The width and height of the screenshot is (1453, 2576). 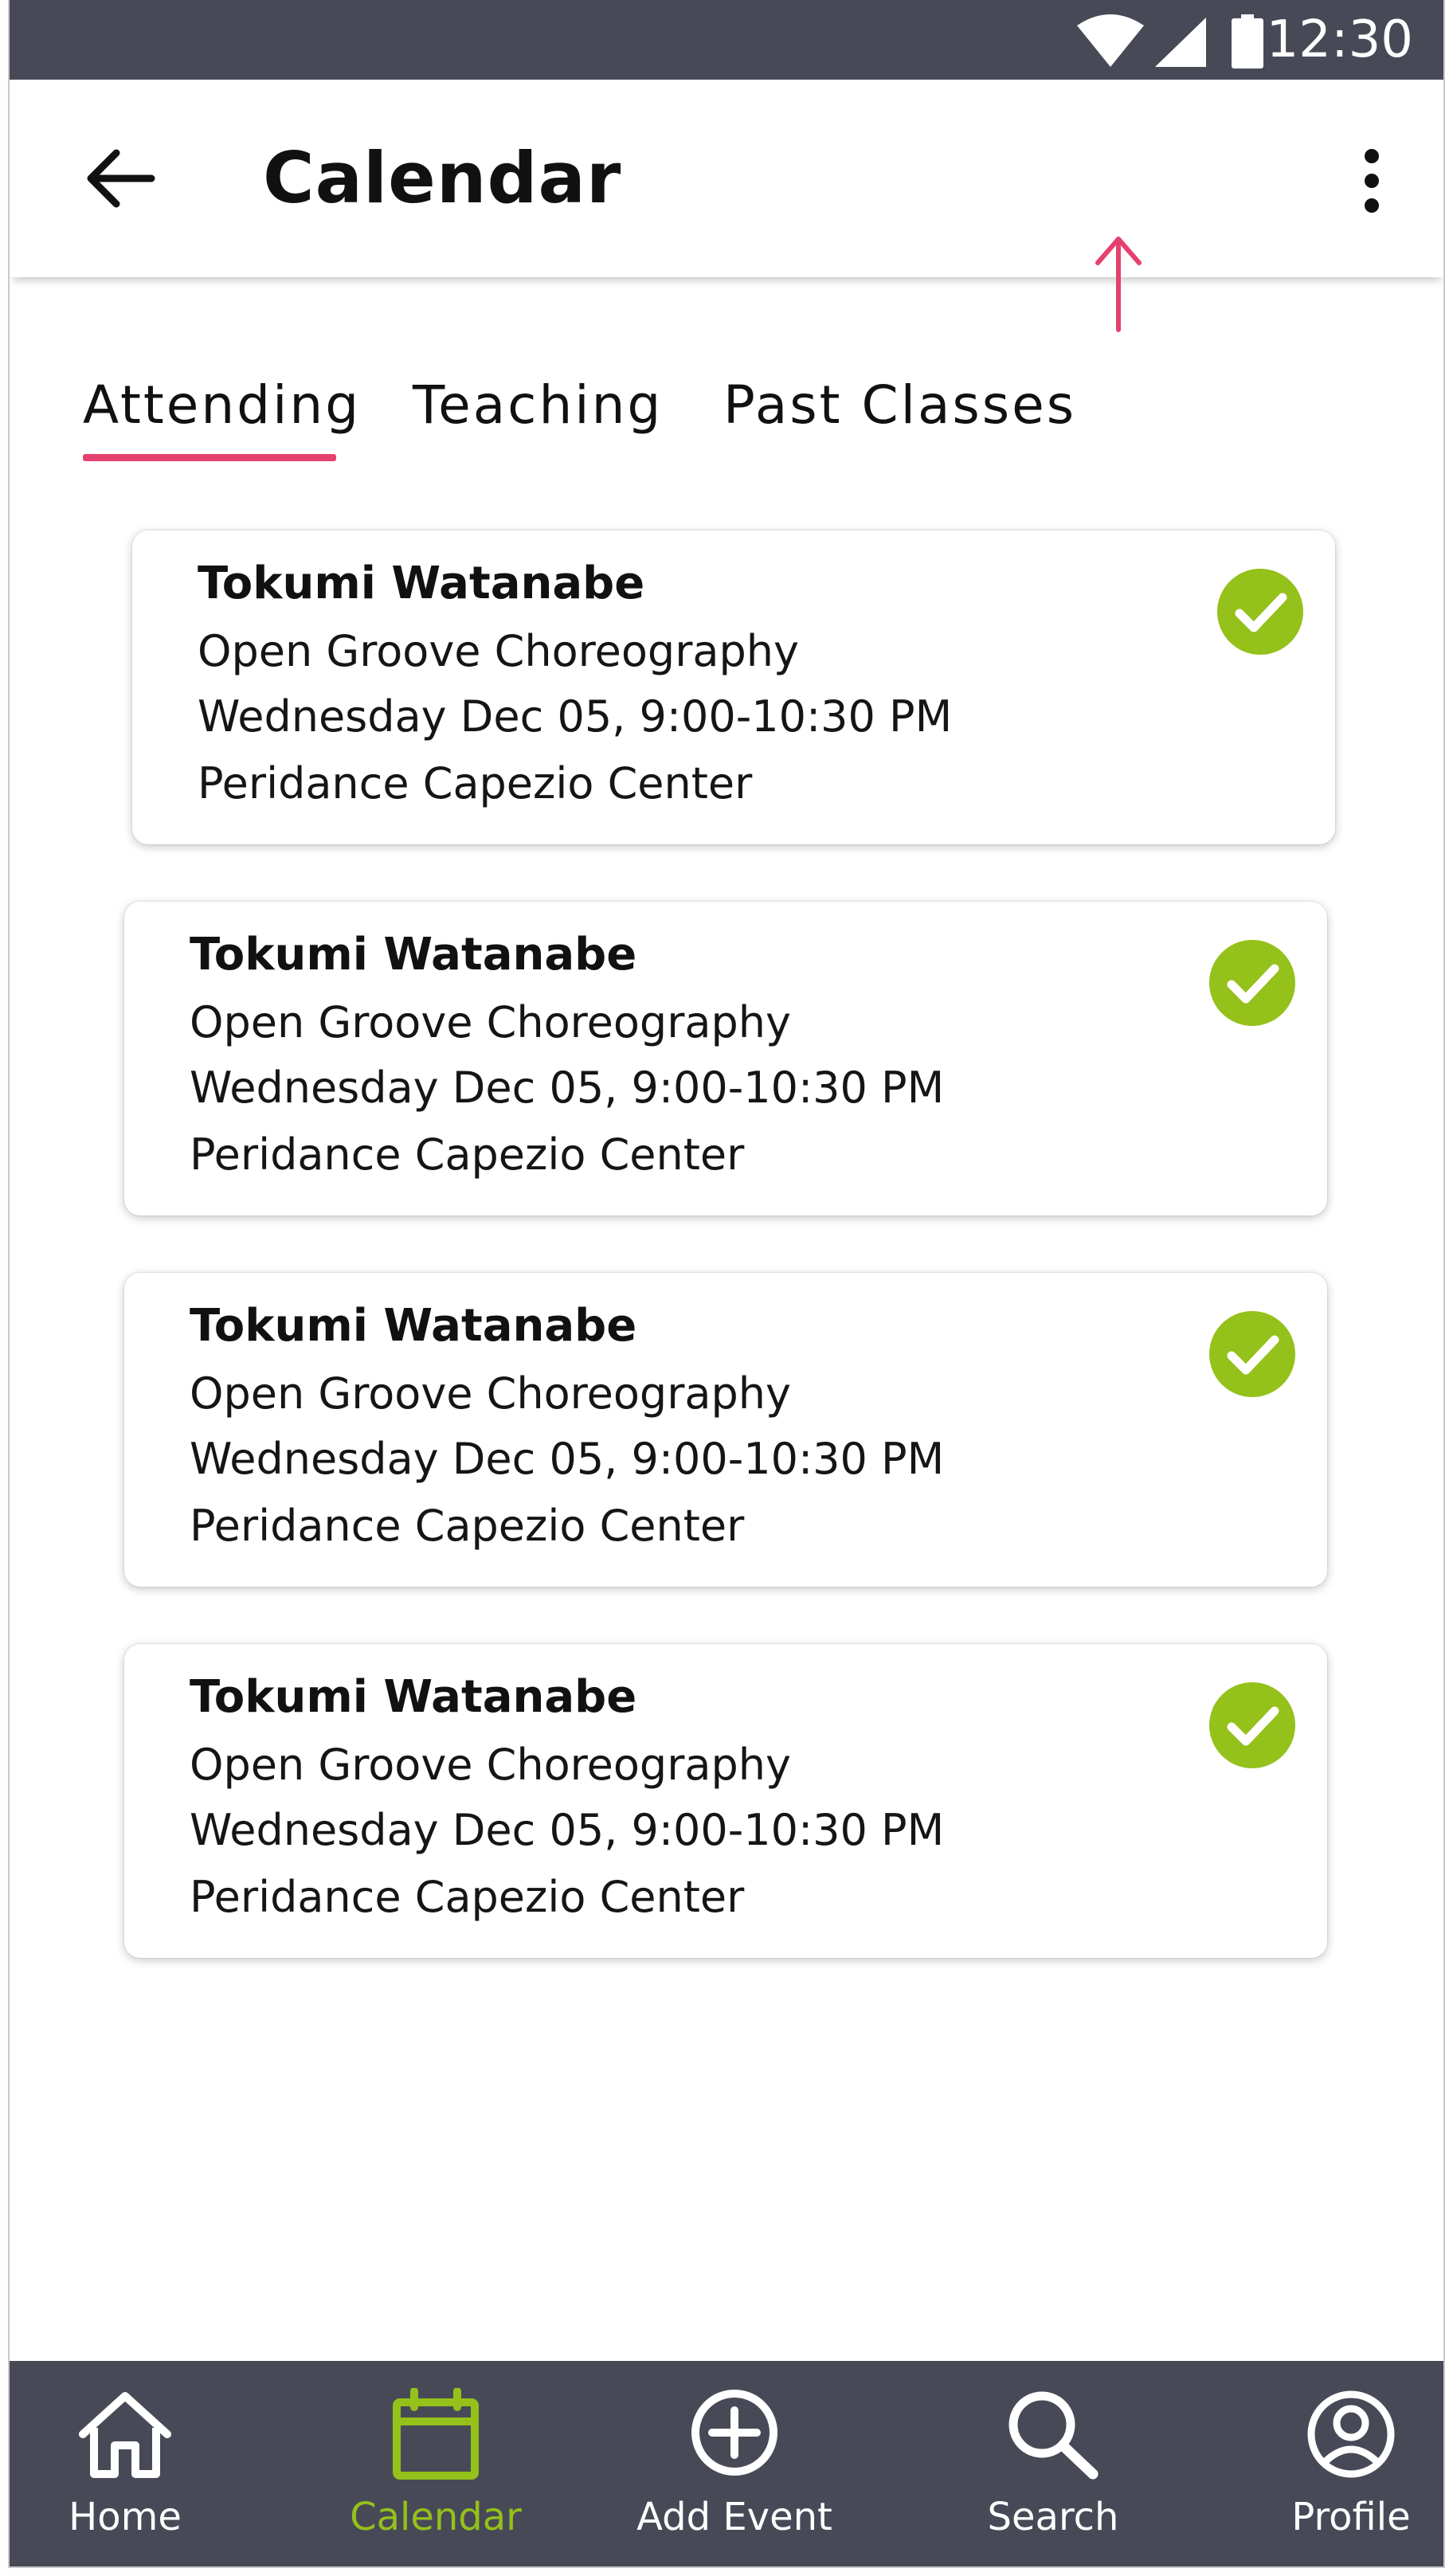 I want to click on nav-search: Search, so click(x=1053, y=2463).